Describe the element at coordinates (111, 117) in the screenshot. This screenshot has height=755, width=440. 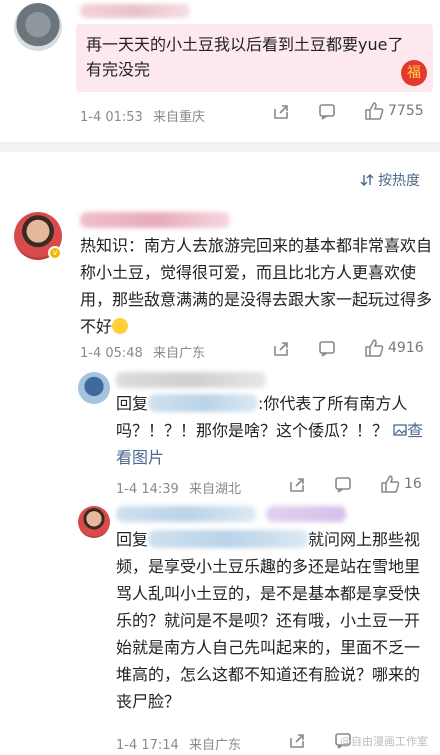
I see `post-timestamp: 1-4 01:53` at that location.